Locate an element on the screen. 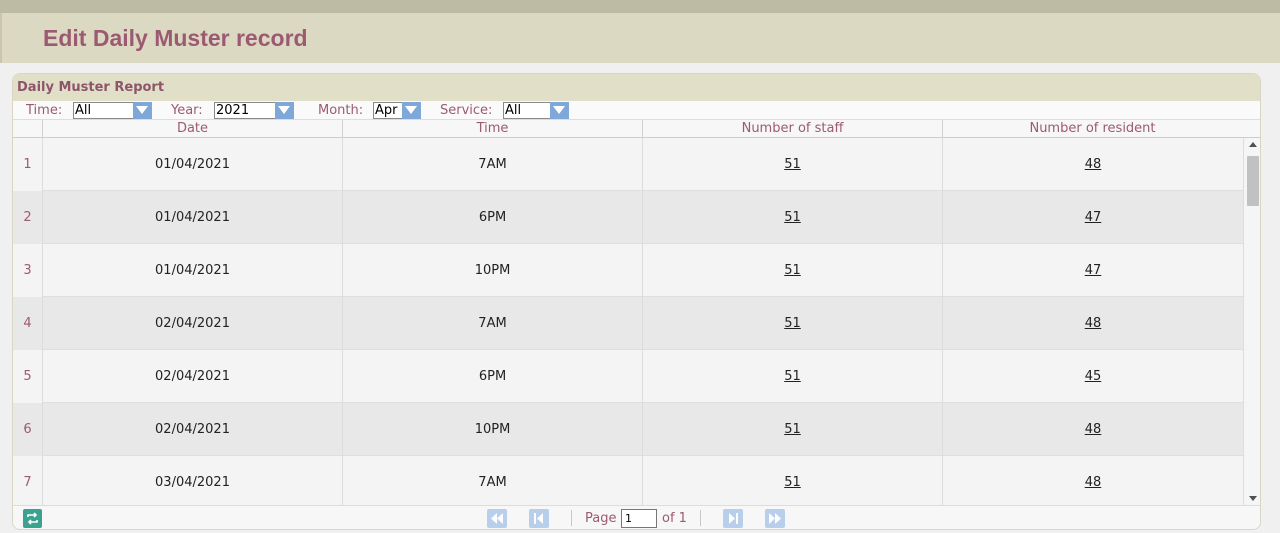 Image resolution: width=1280 pixels, height=533 pixels. table-row: 5 02/04/2021 6PM 51 45 is located at coordinates (628, 376).